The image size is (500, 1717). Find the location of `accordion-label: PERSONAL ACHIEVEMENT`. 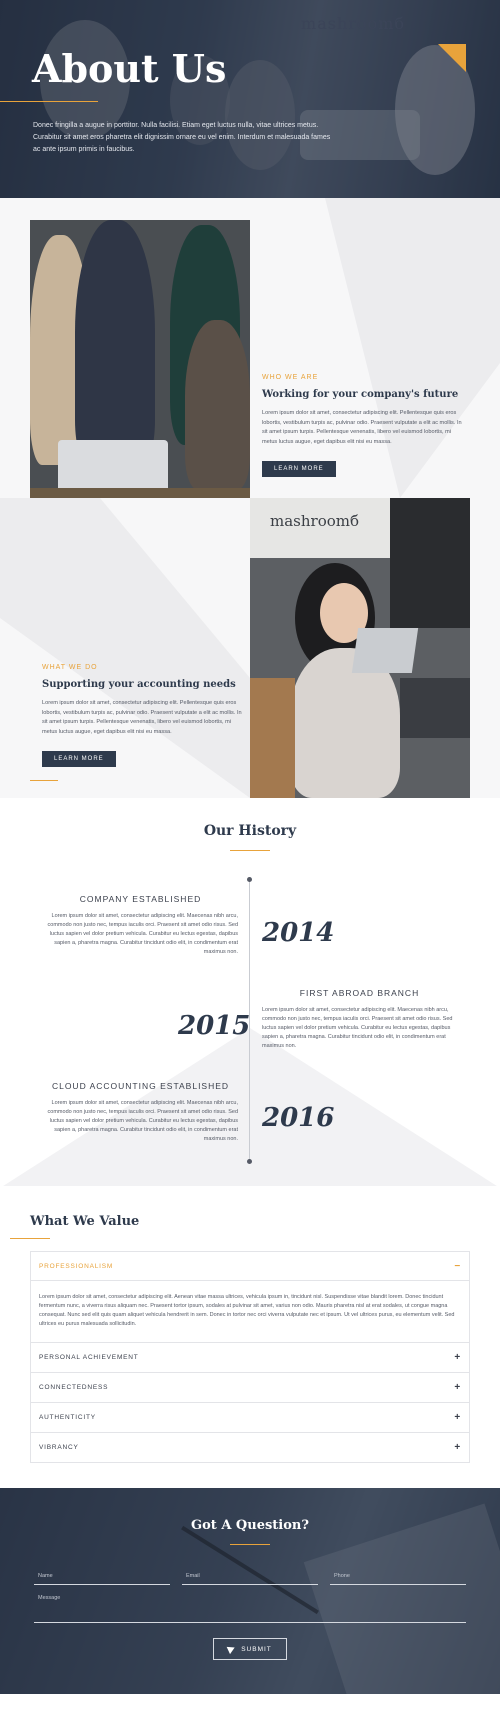

accordion-label: PERSONAL ACHIEVEMENT is located at coordinates (89, 1357).